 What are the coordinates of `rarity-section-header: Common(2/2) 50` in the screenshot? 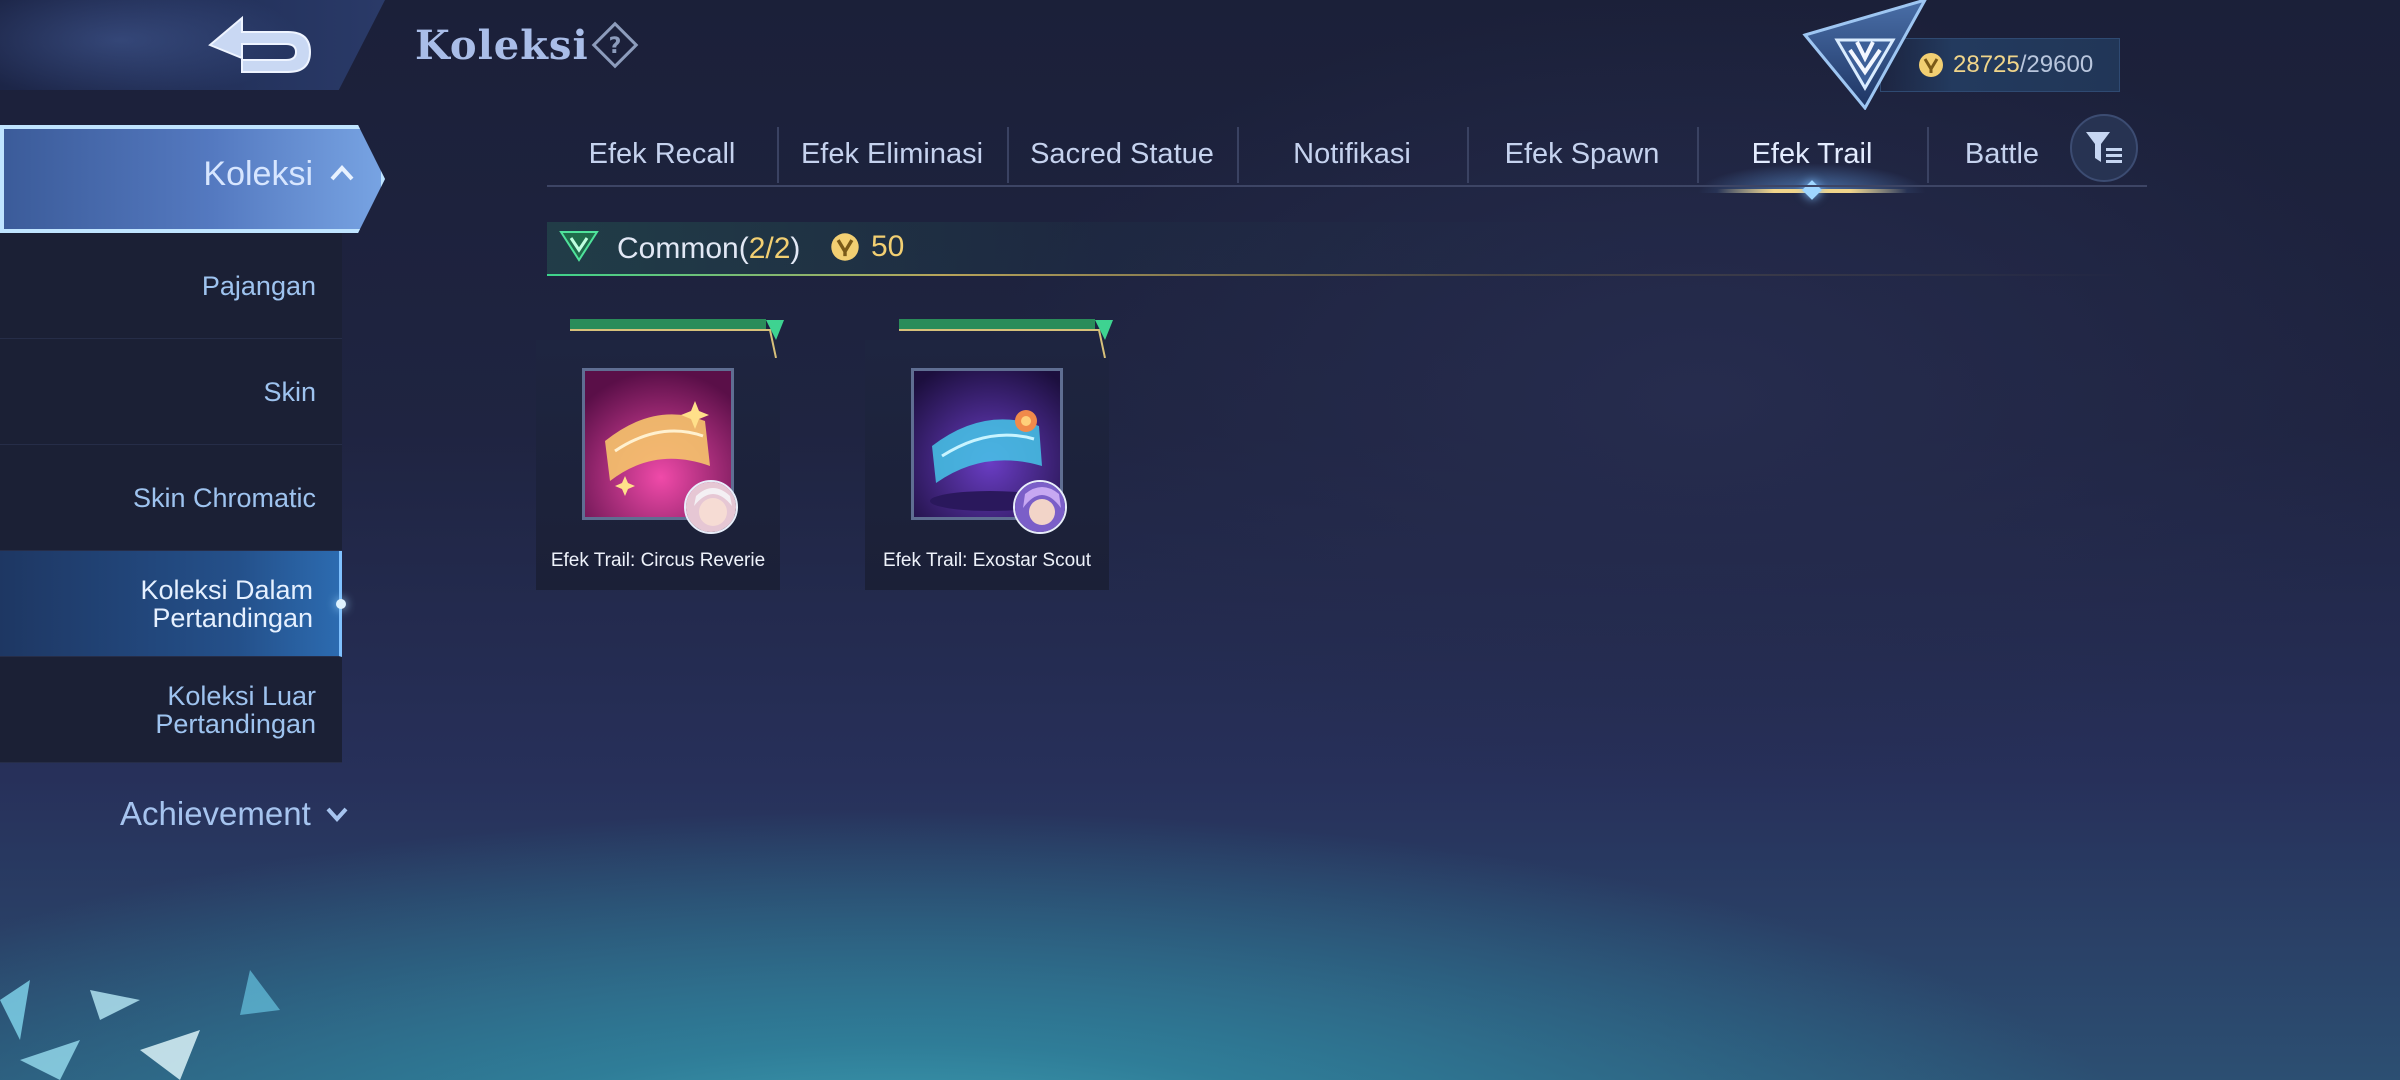 It's located at (1337, 249).